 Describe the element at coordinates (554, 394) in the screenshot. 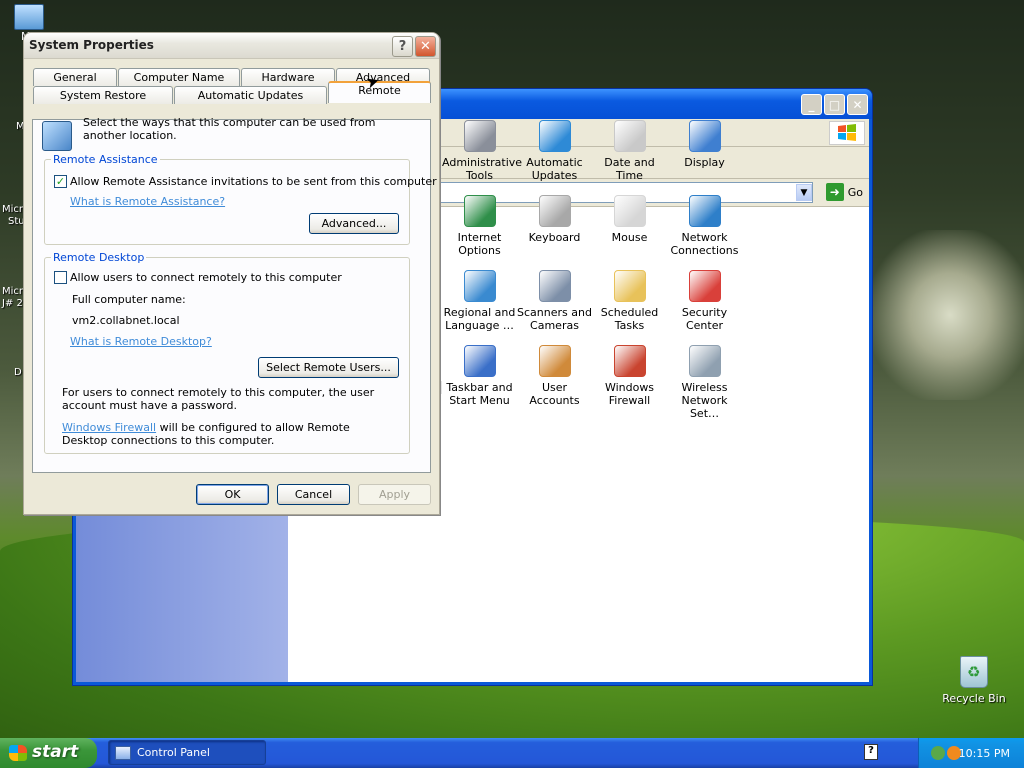

I see `control-panel-item-label: User Accounts` at that location.